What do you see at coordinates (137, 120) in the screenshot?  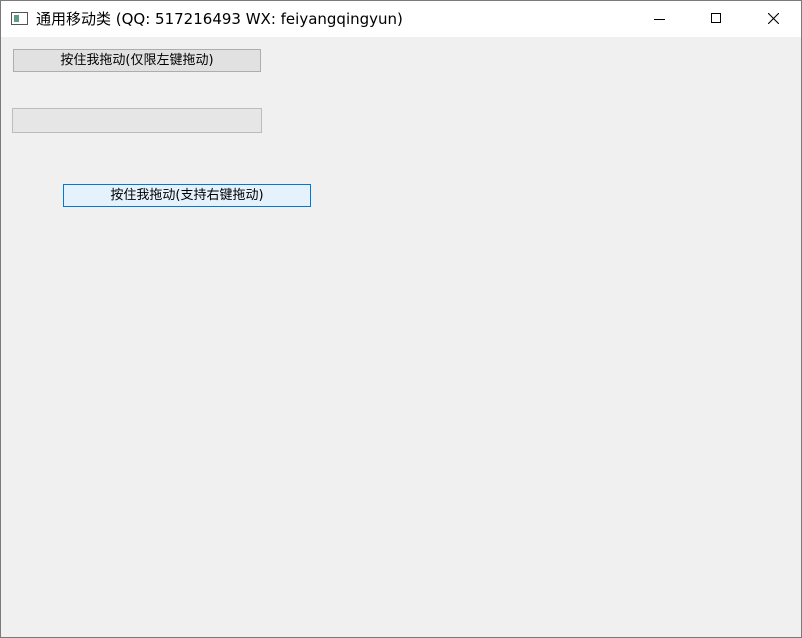 I see `progress-bar` at bounding box center [137, 120].